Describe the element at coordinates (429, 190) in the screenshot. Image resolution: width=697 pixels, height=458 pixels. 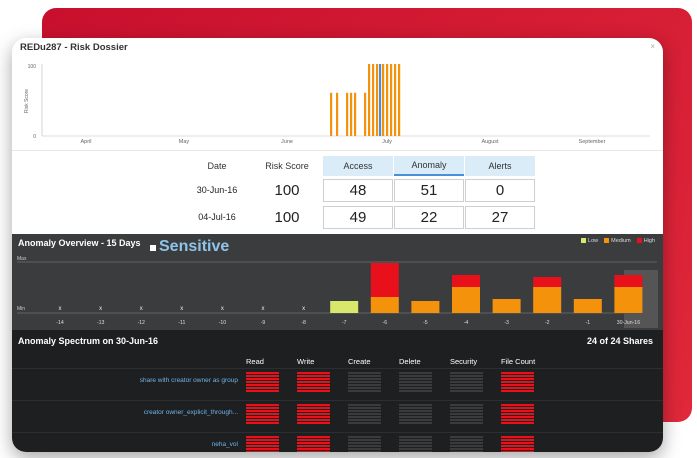
I see `row1-anomaly: 51` at that location.